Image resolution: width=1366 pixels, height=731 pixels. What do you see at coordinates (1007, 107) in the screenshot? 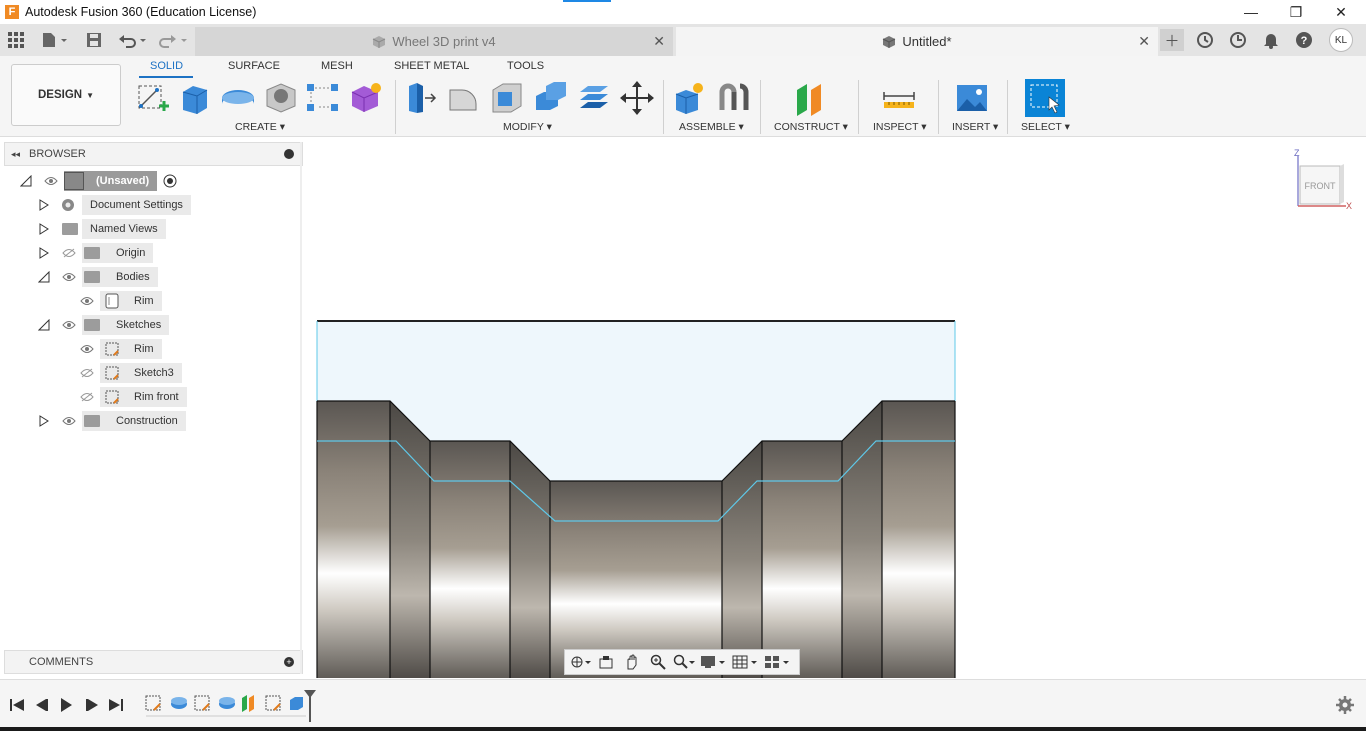
I see `toolbar-separator` at bounding box center [1007, 107].